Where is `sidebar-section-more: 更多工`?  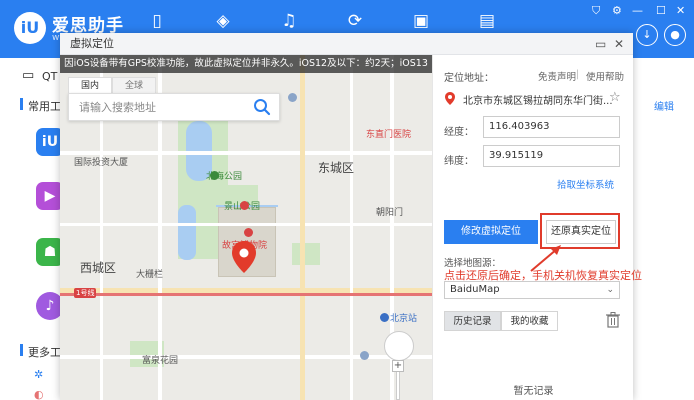 sidebar-section-more: 更多工 is located at coordinates (44, 352).